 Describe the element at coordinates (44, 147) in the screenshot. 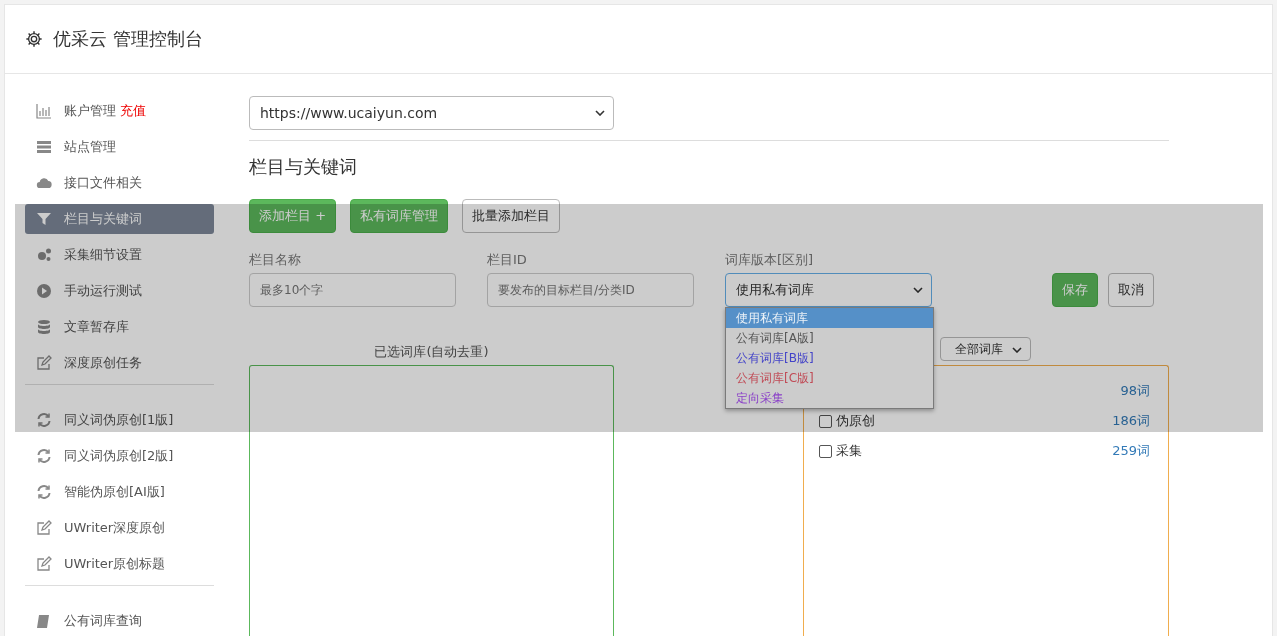

I see `server-icon` at that location.